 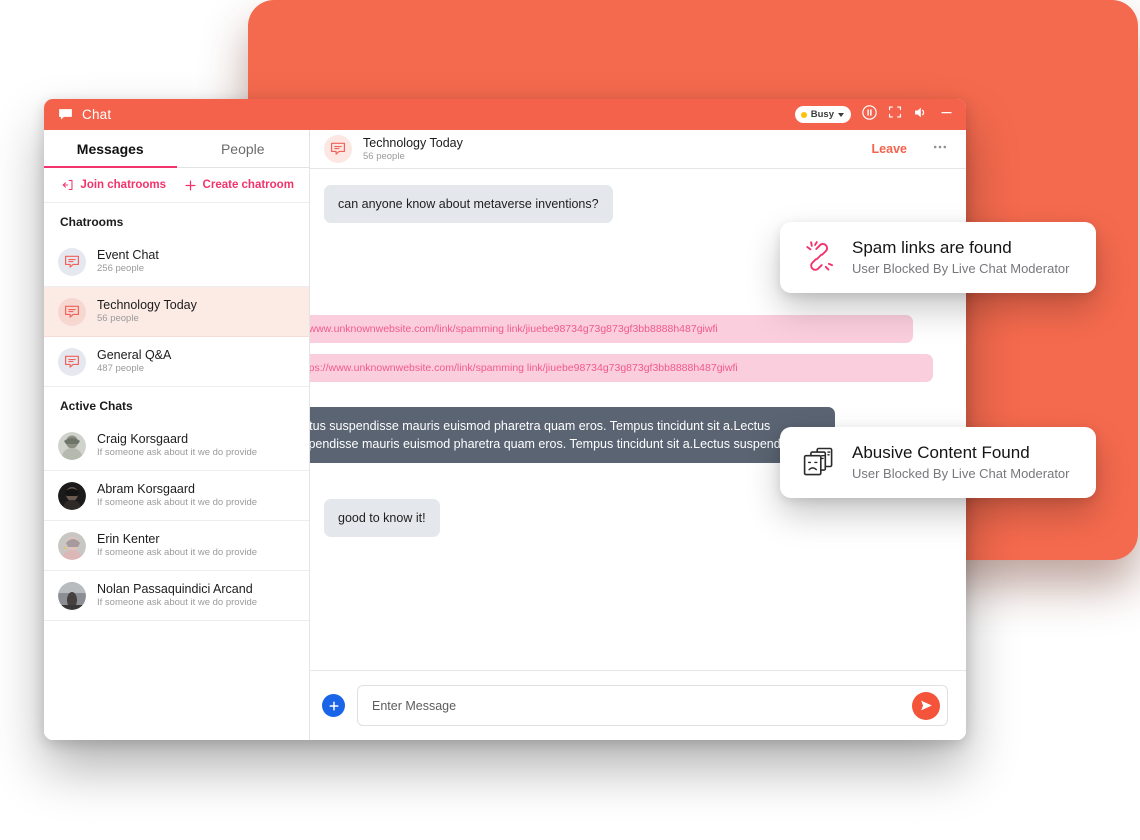 I want to click on chatroom-name: Event Chat, so click(x=128, y=254).